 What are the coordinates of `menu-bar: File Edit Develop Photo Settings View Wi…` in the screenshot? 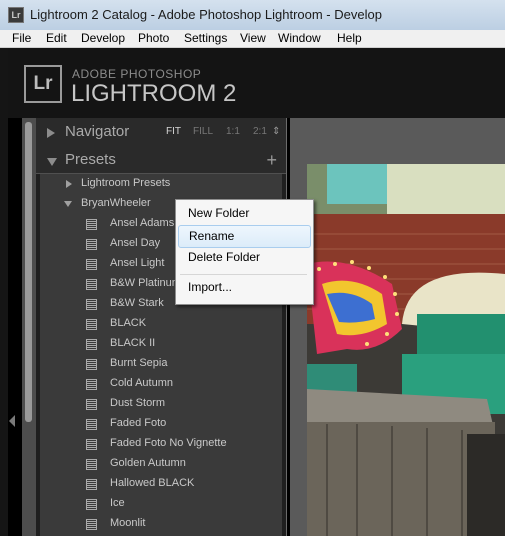 It's located at (252, 39).